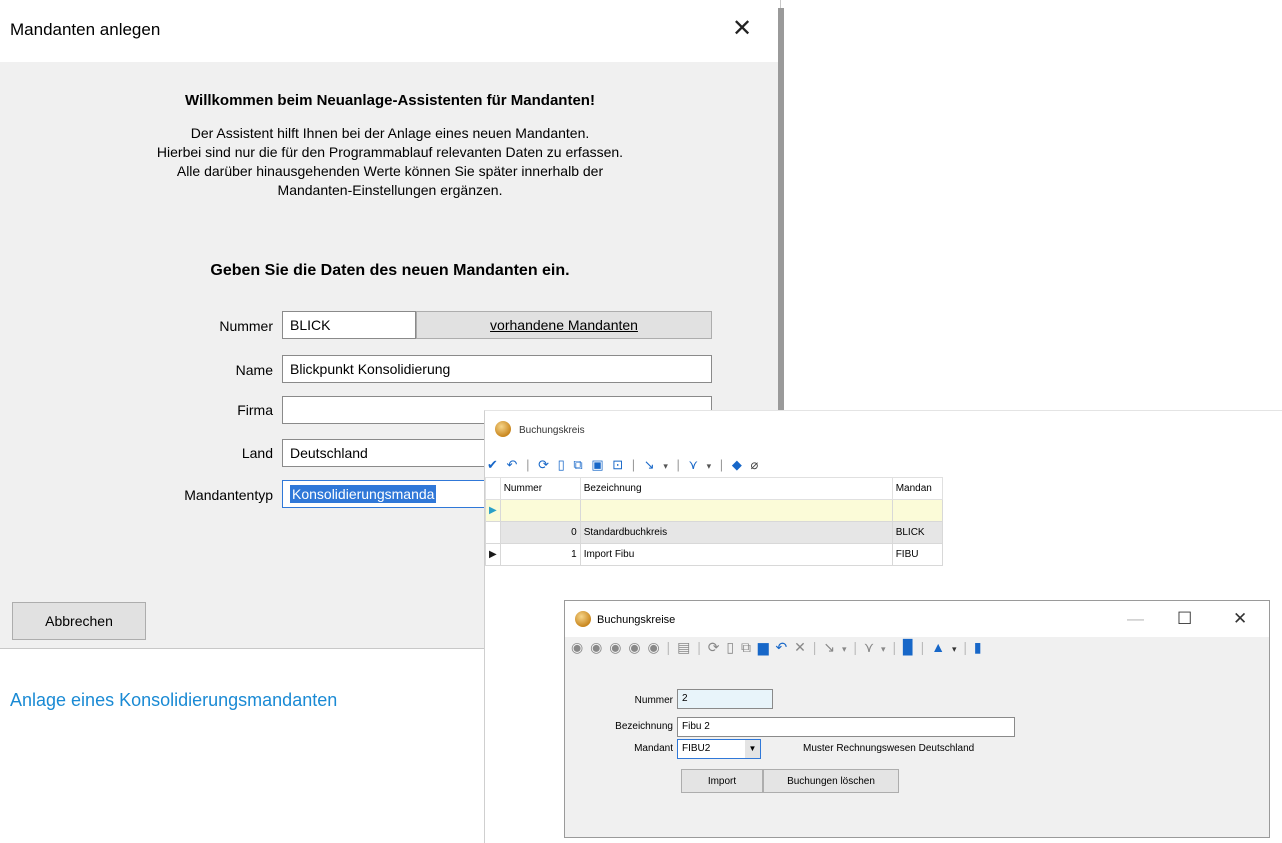 This screenshot has height=843, width=1282. I want to click on save-icon: ▆, so click(763, 647).